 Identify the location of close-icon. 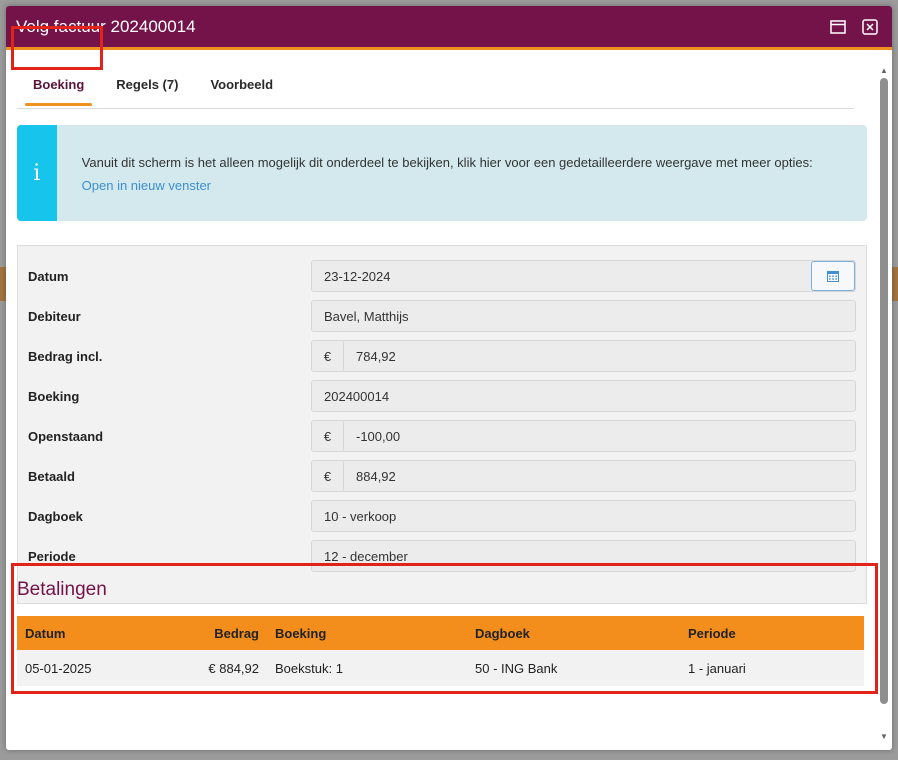
(870, 26).